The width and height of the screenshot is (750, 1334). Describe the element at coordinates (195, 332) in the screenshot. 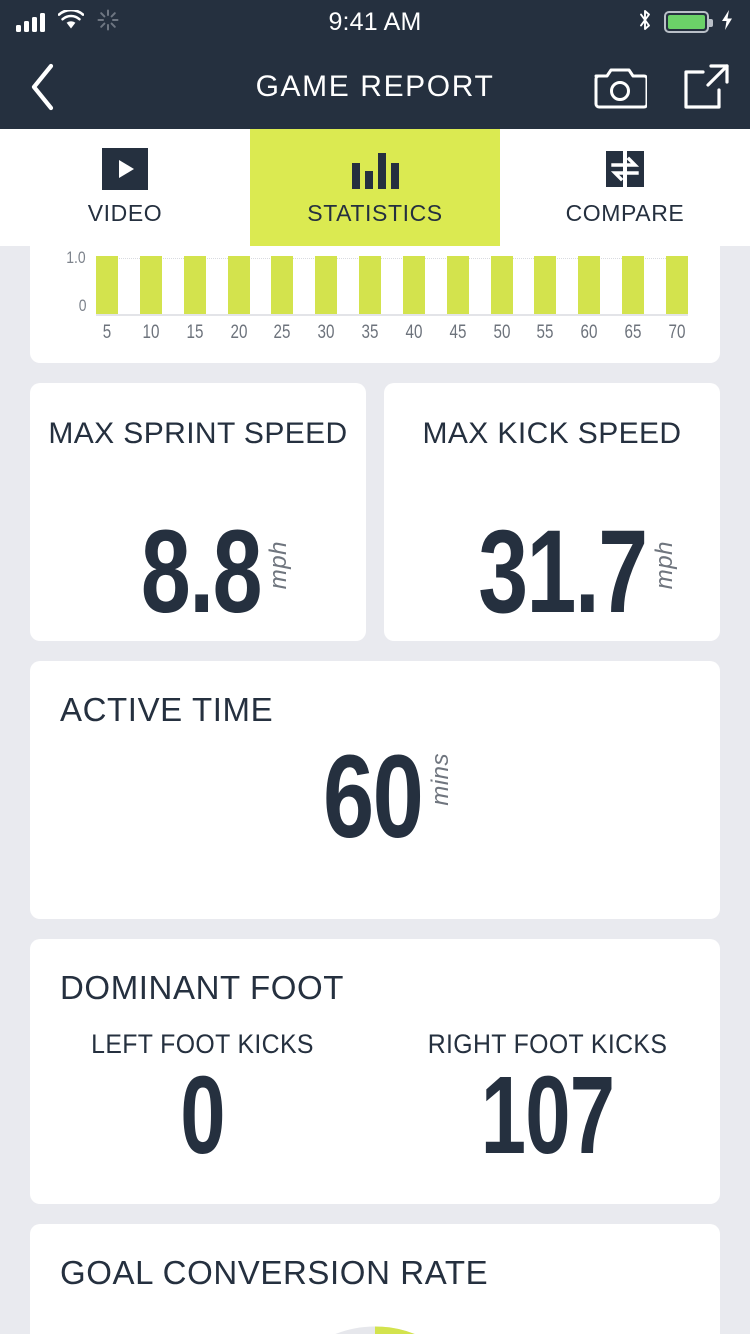

I see `chart-x-tick: 15` at that location.